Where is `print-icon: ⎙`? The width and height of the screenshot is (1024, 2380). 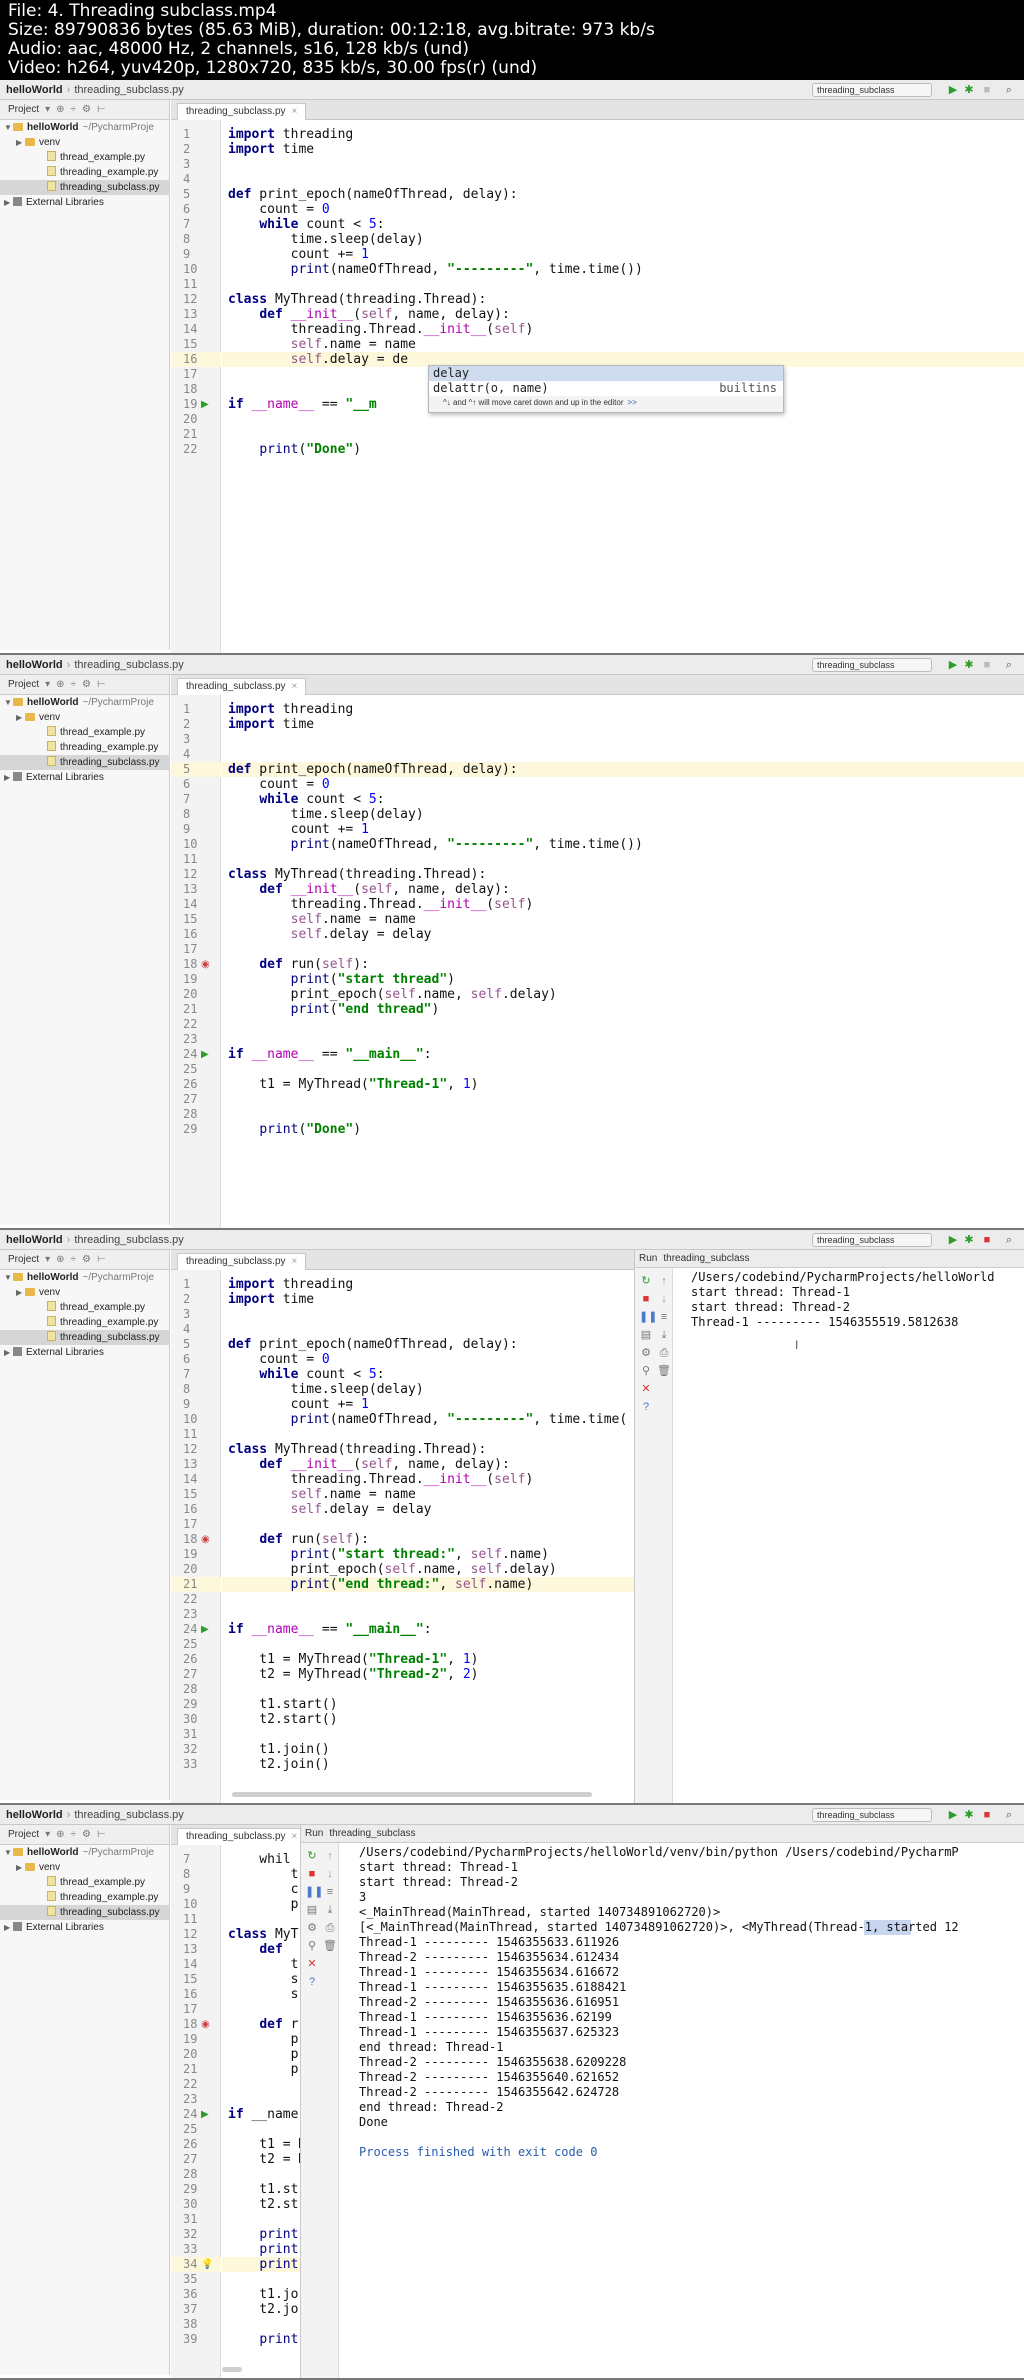 print-icon: ⎙ is located at coordinates (330, 1928).